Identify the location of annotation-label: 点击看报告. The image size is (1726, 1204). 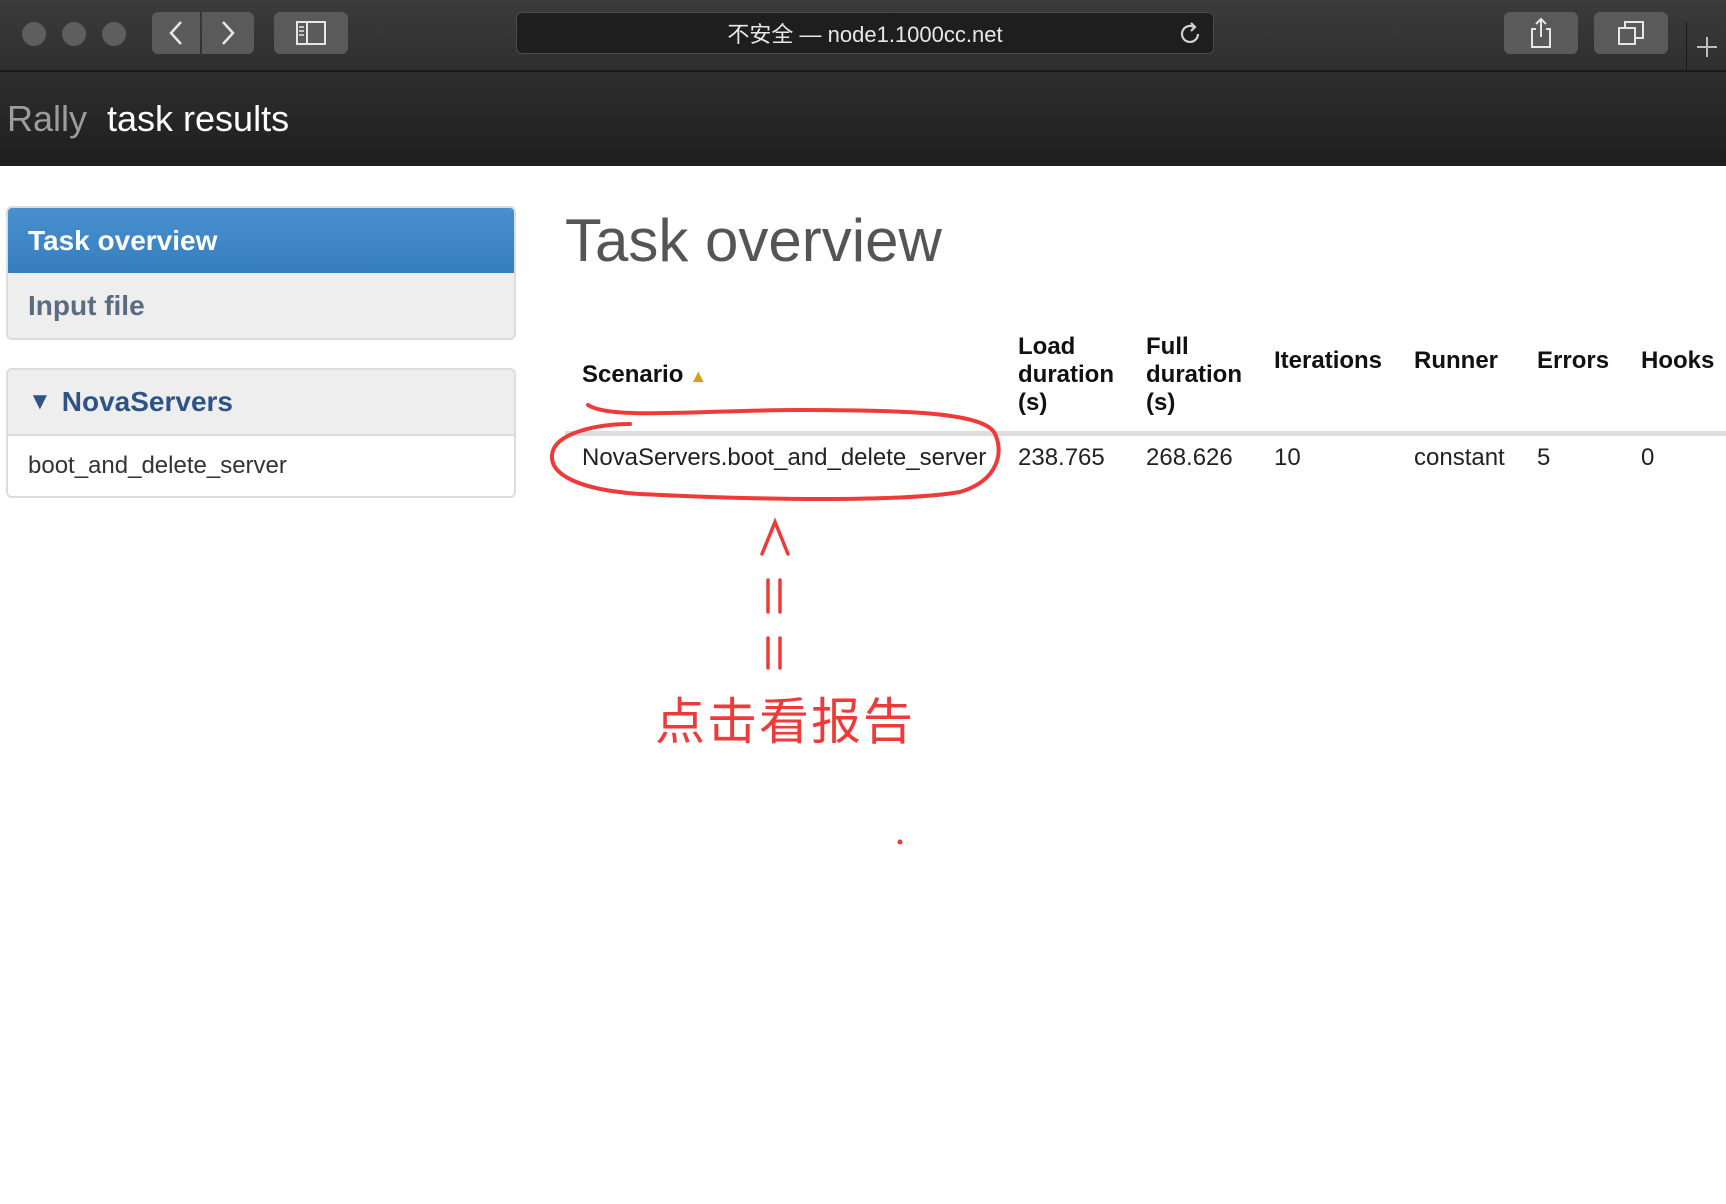
(785, 722).